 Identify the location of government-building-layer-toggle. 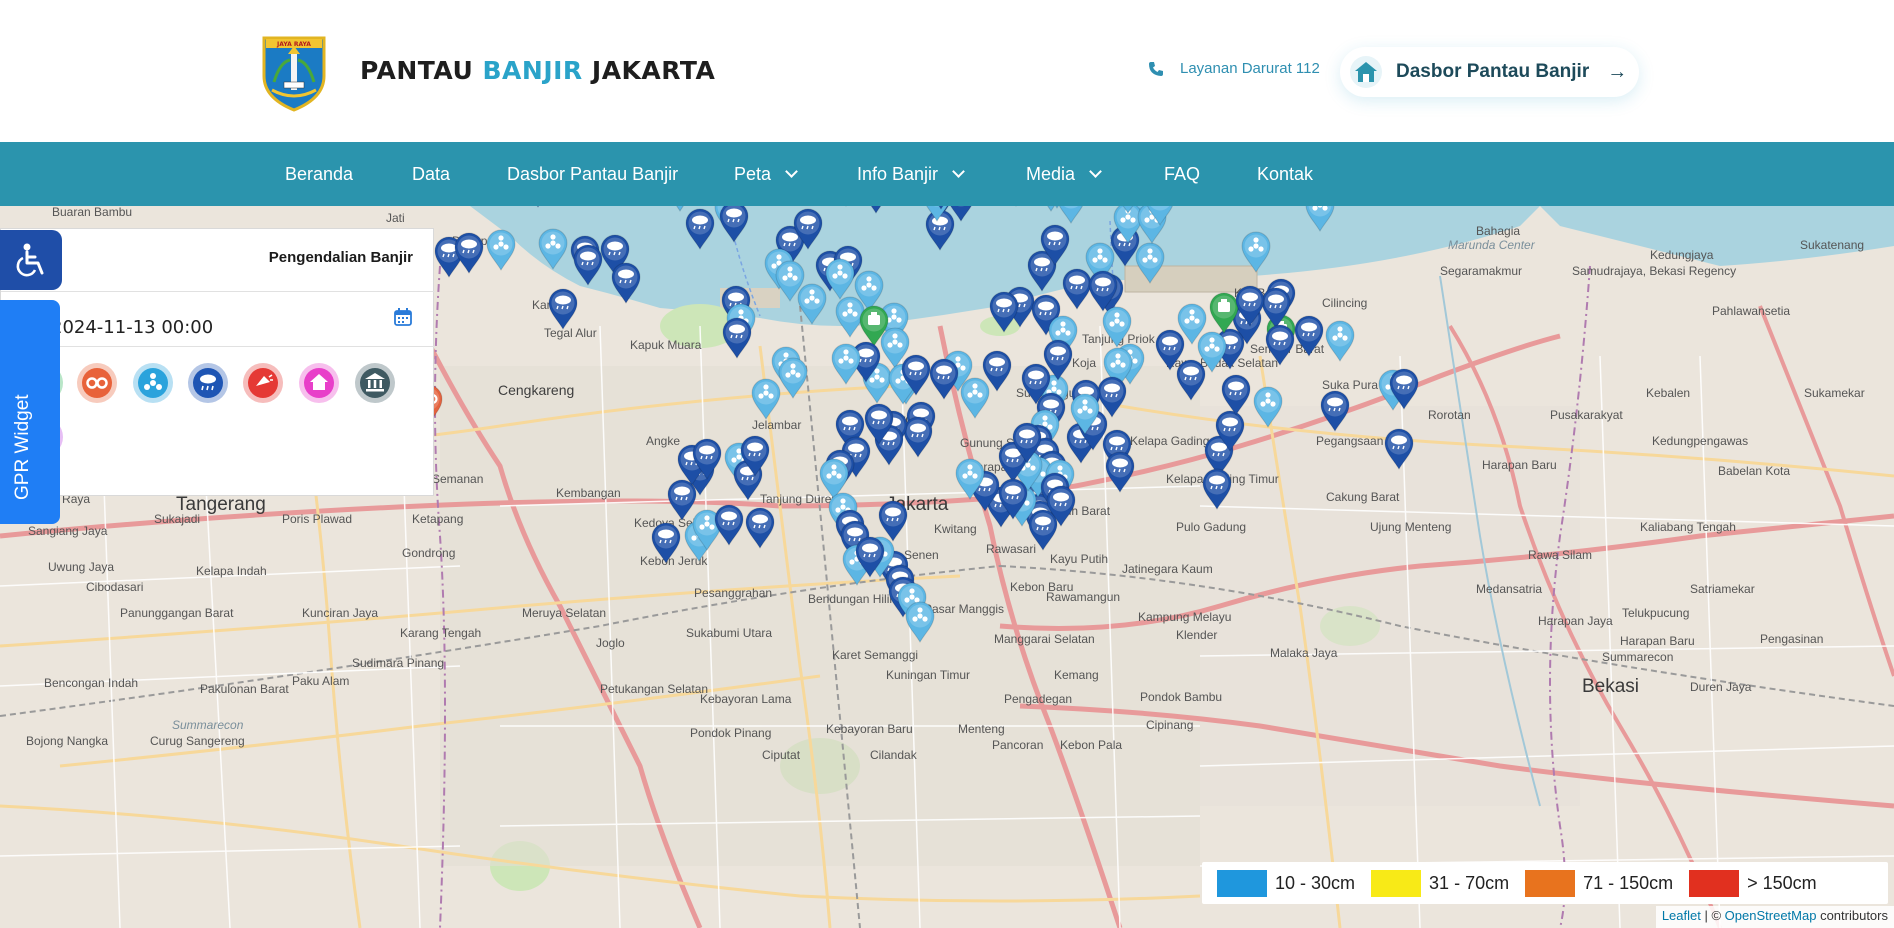
(375, 383).